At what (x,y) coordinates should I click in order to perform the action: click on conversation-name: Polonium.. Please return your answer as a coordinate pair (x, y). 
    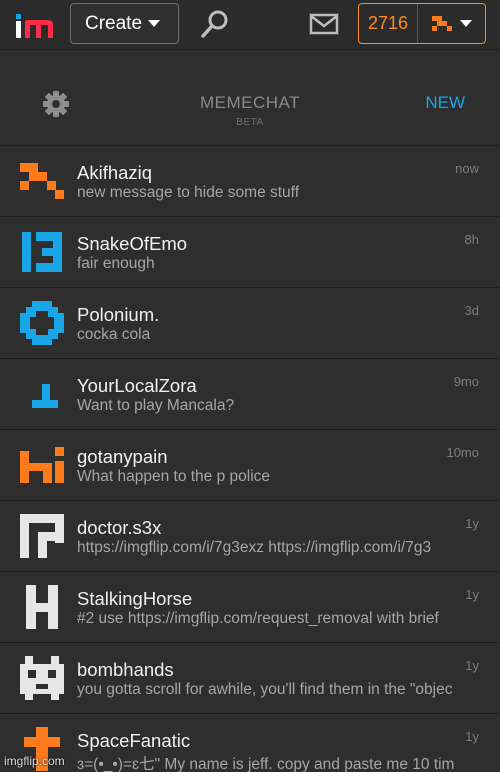
    Looking at the image, I should click on (118, 314).